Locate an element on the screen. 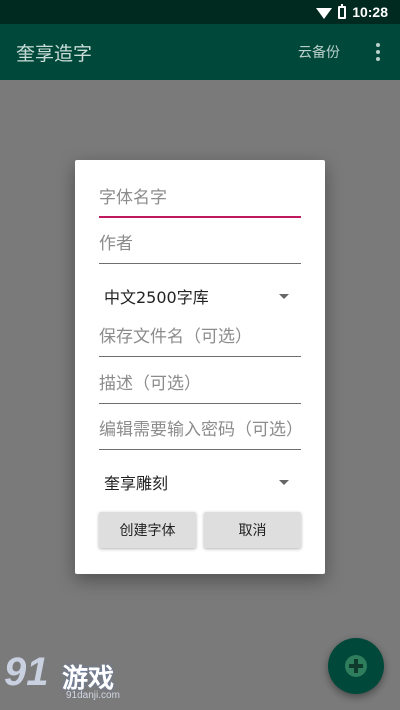  battery-icon is located at coordinates (342, 11).